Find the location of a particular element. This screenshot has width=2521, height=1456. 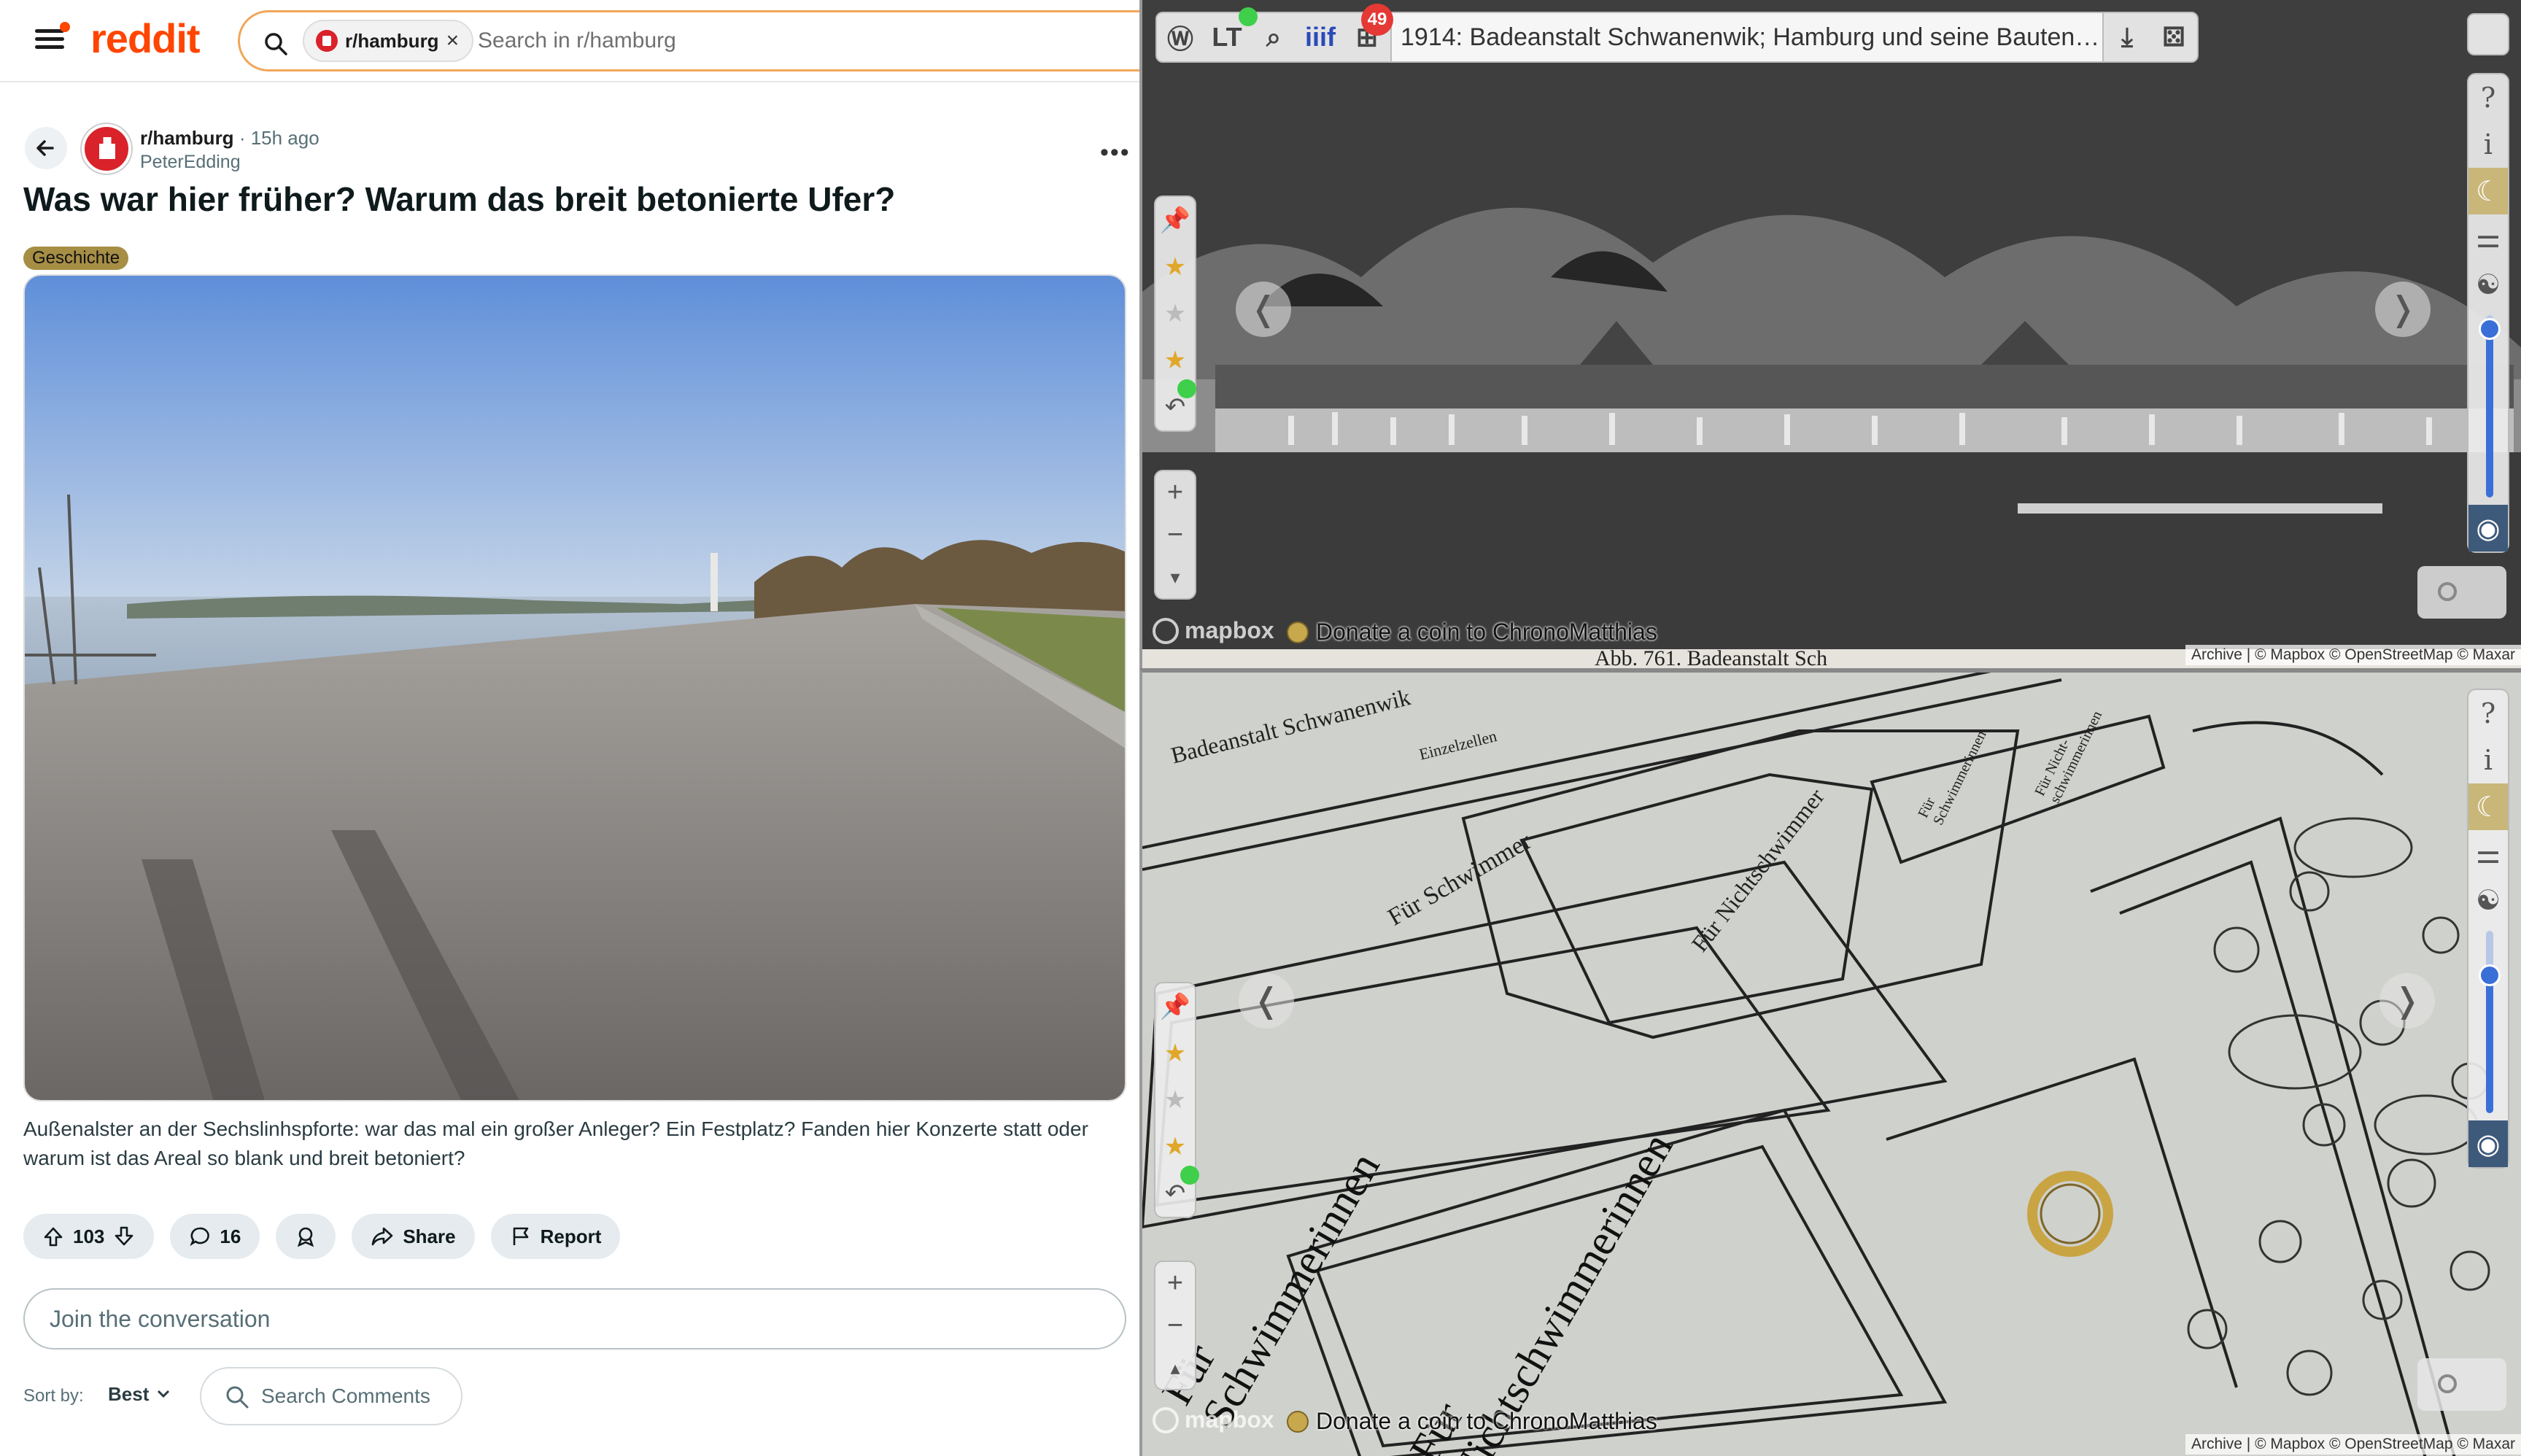

download-icon: ⤓ is located at coordinates (2127, 37).